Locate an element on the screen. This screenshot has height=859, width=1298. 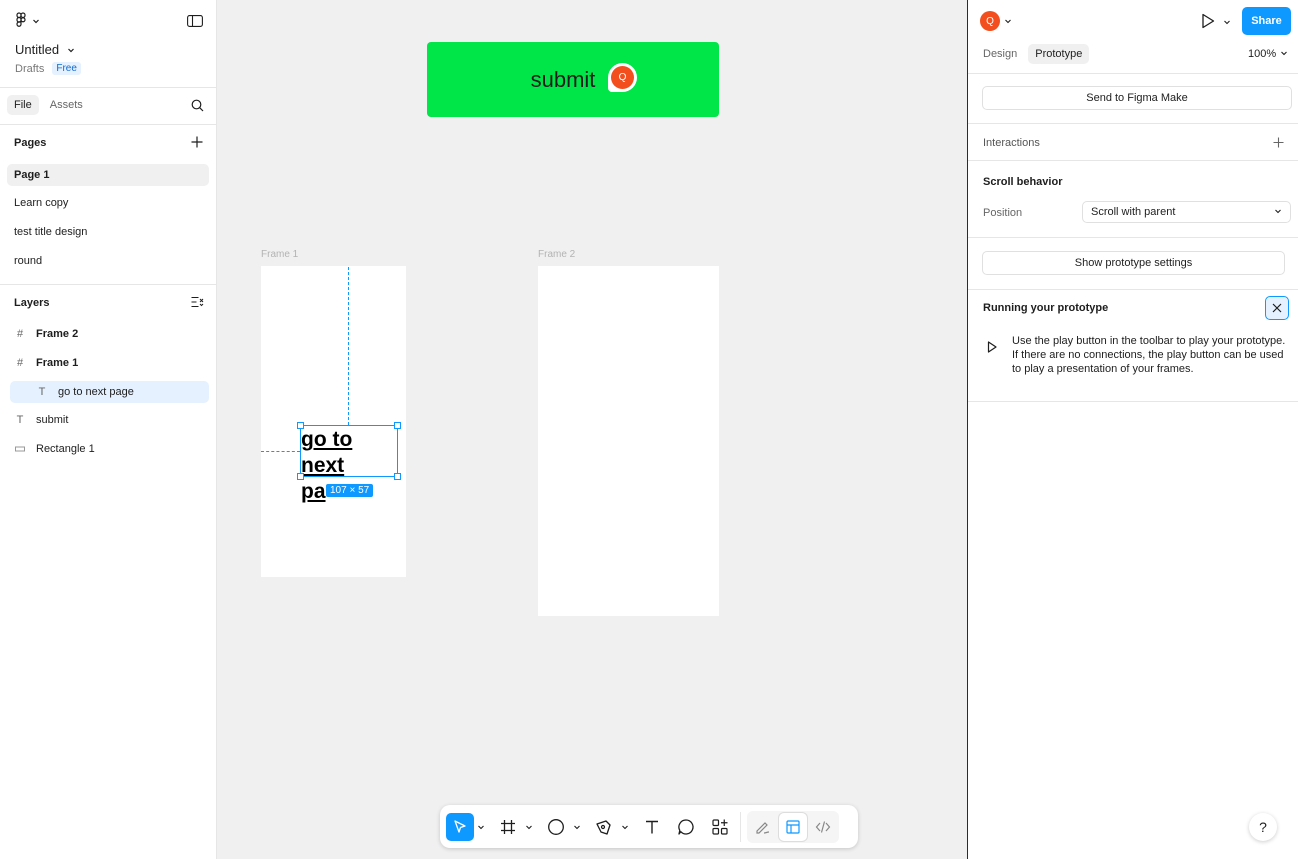
pen-tool is located at coordinates (604, 827).